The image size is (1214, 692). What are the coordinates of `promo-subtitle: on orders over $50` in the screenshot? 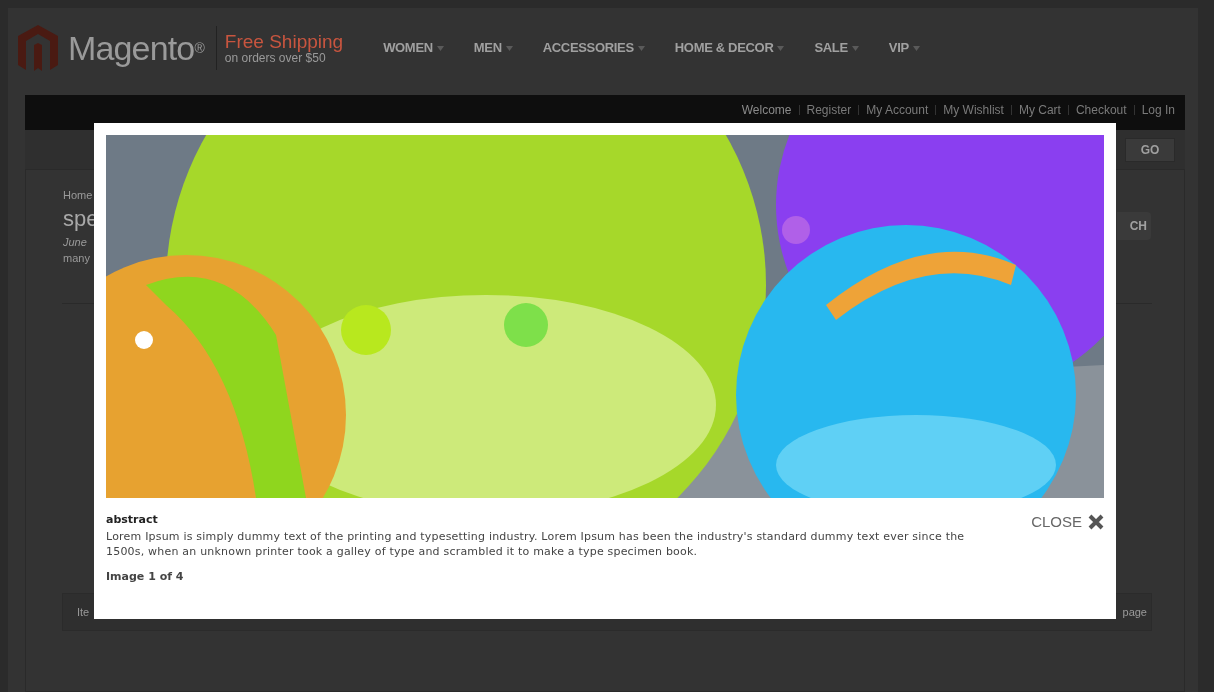 It's located at (275, 58).